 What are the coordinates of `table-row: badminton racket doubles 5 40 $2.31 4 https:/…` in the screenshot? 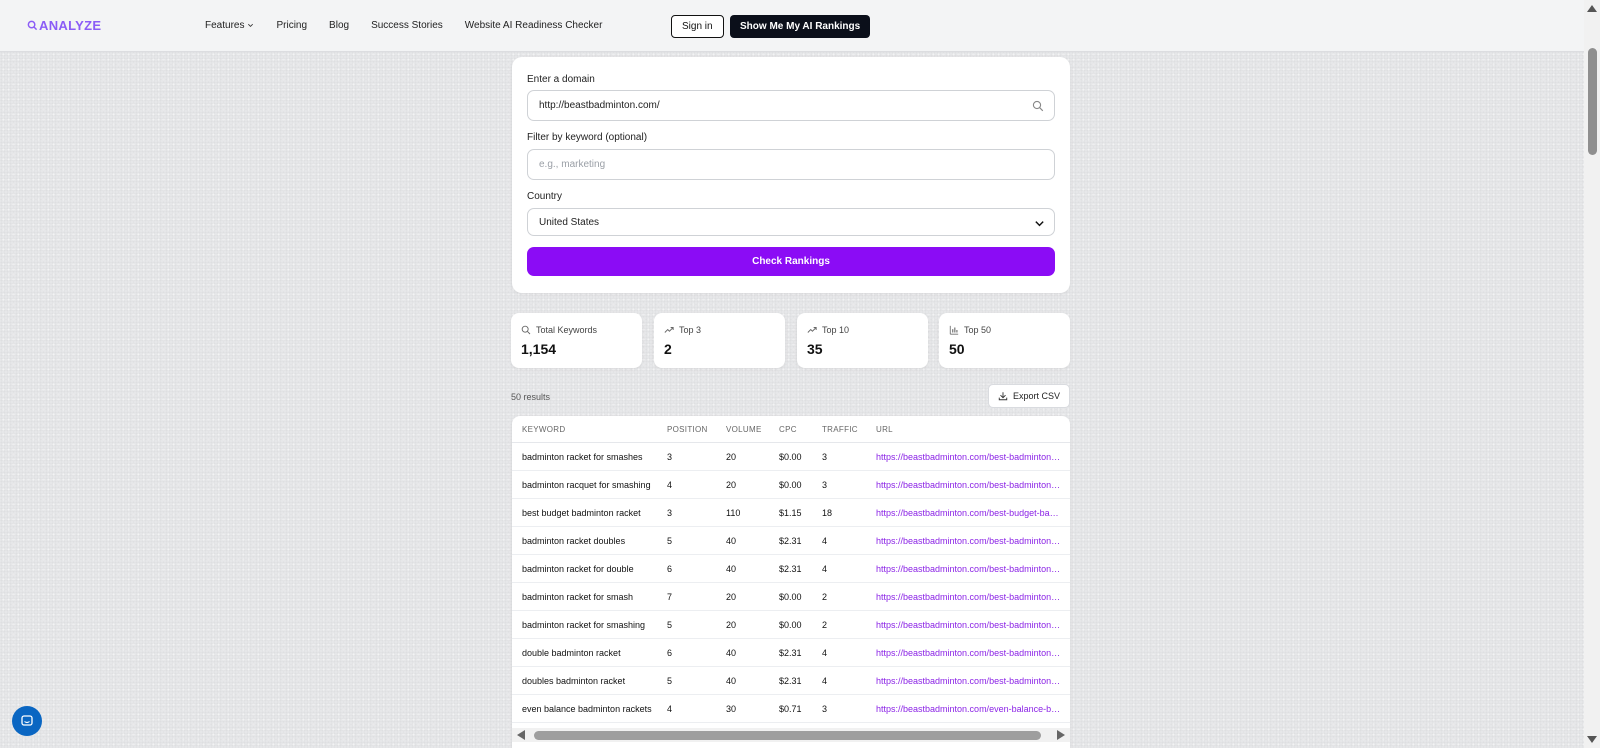 It's located at (791, 541).